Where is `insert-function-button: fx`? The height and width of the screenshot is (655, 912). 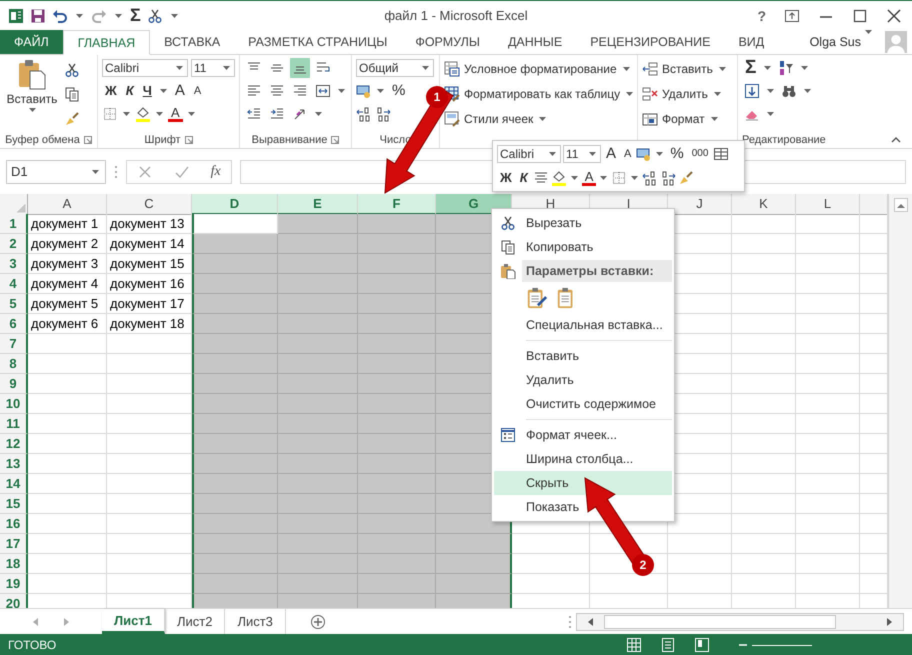 insert-function-button: fx is located at coordinates (215, 172).